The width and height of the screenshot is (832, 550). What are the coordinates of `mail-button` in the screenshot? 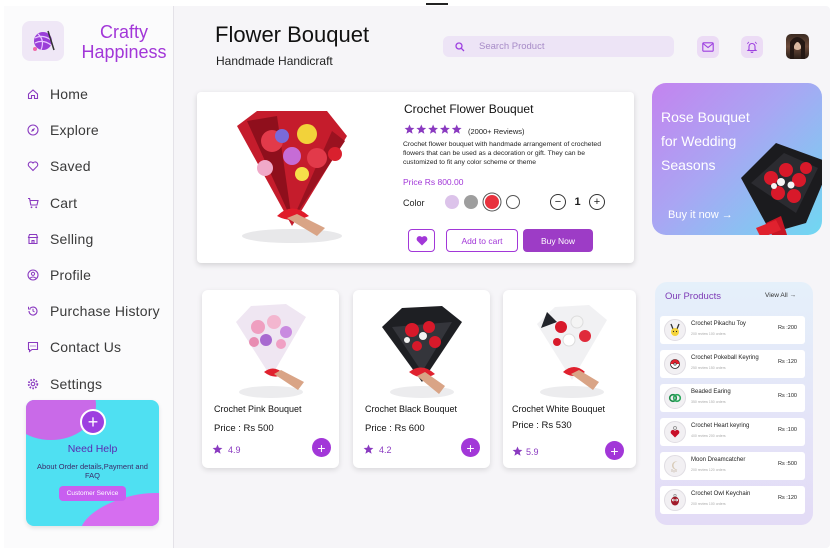 It's located at (708, 47).